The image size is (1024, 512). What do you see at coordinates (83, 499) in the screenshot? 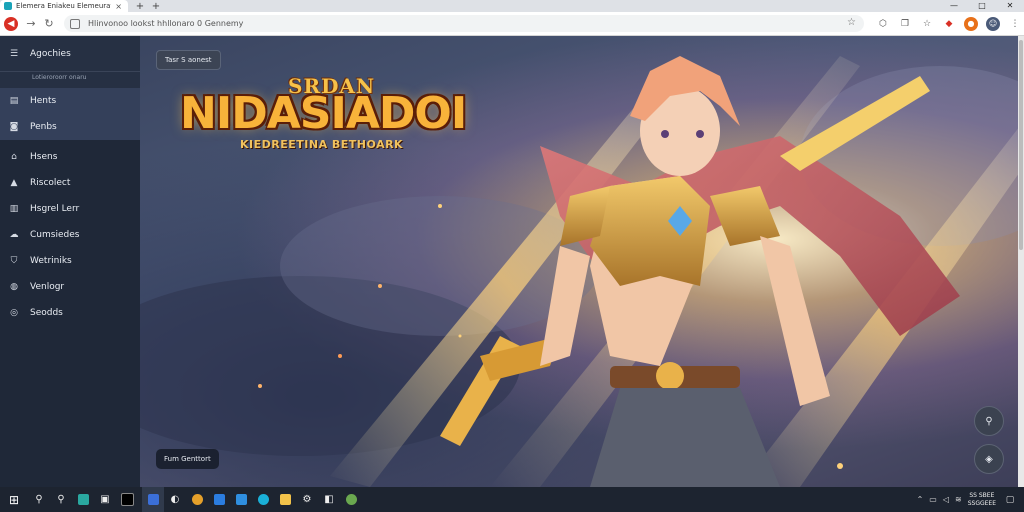
I see `store-icon` at bounding box center [83, 499].